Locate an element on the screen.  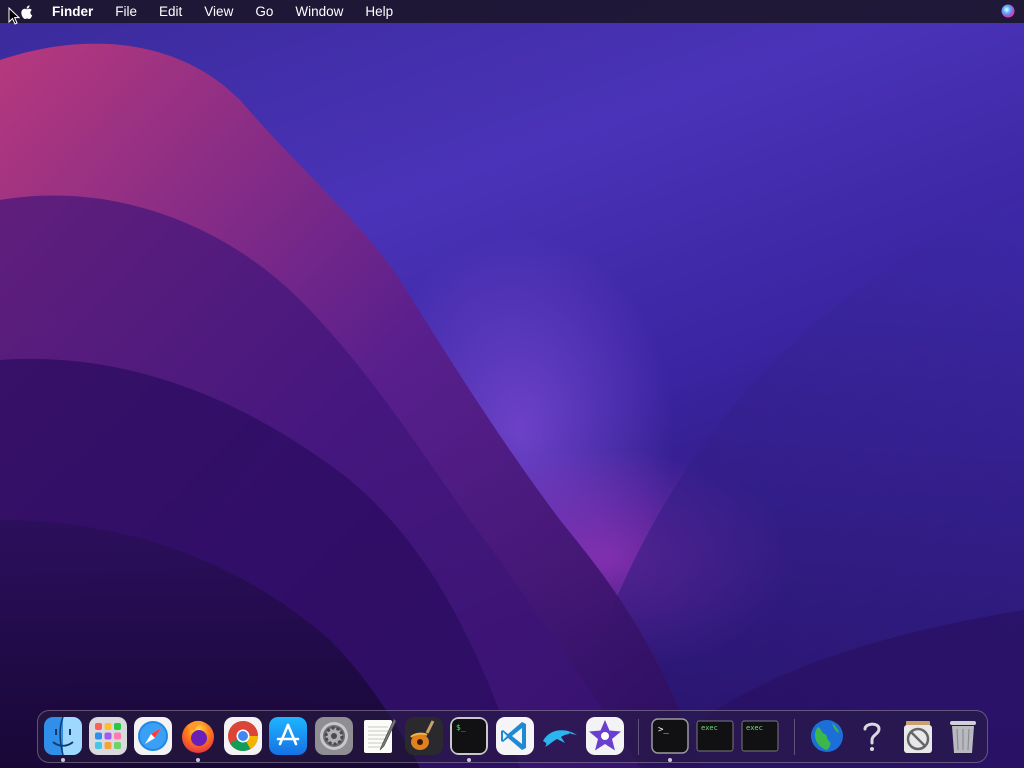
no-entry-icon is located at coordinates (918, 736).